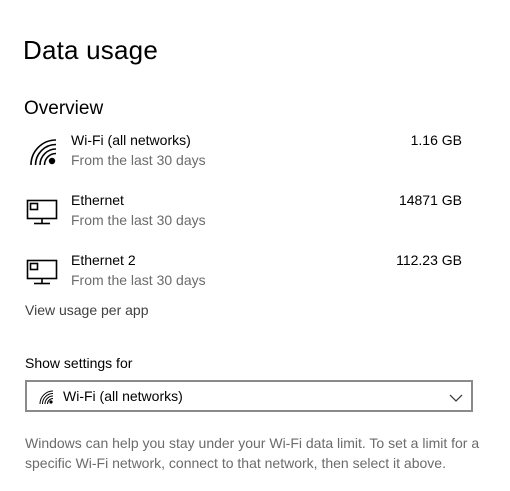 The image size is (510, 491). Describe the element at coordinates (103, 260) in the screenshot. I see `usage-item-name: Ethernet 2` at that location.